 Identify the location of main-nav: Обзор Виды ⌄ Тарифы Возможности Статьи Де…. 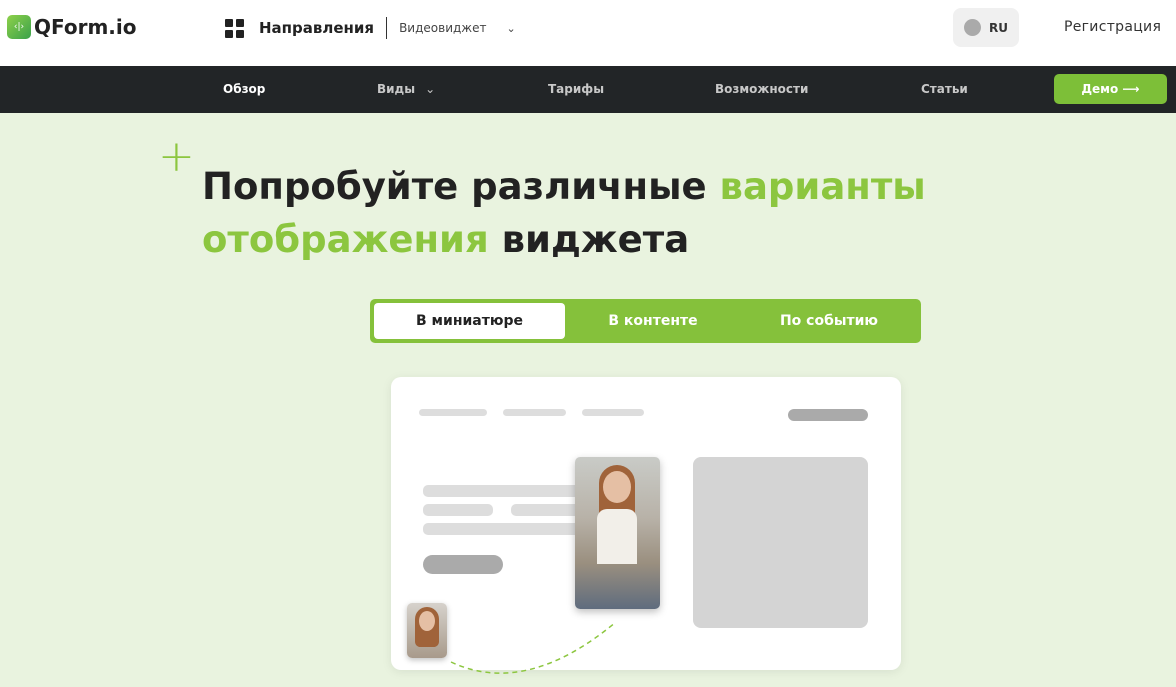
(588, 89).